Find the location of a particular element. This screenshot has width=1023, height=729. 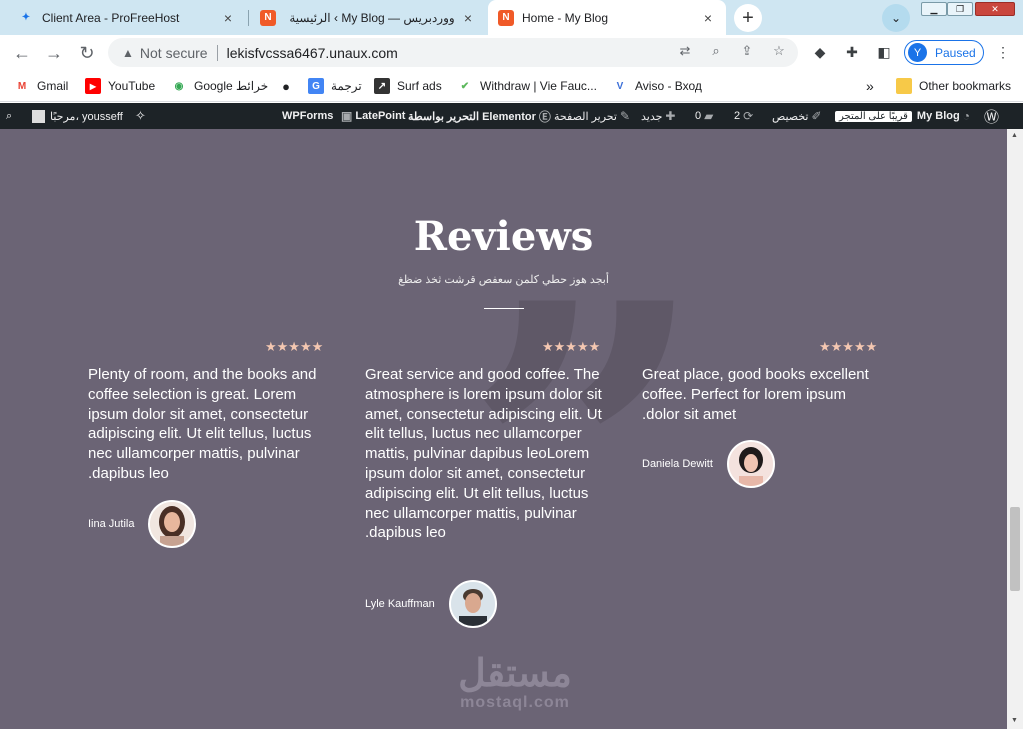

globe-icon: ● is located at coordinates (286, 86).